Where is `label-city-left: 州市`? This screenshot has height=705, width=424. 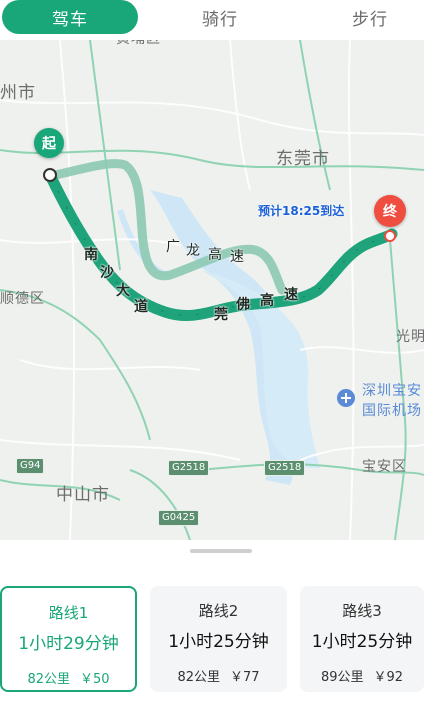
label-city-left: 州市 is located at coordinates (18, 93).